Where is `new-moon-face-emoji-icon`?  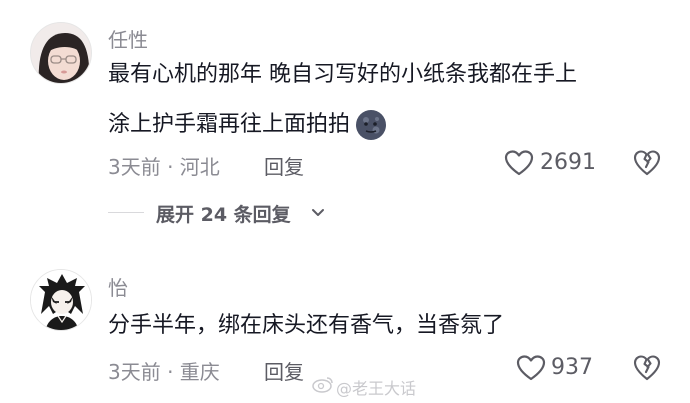
new-moon-face-emoji-icon is located at coordinates (371, 125).